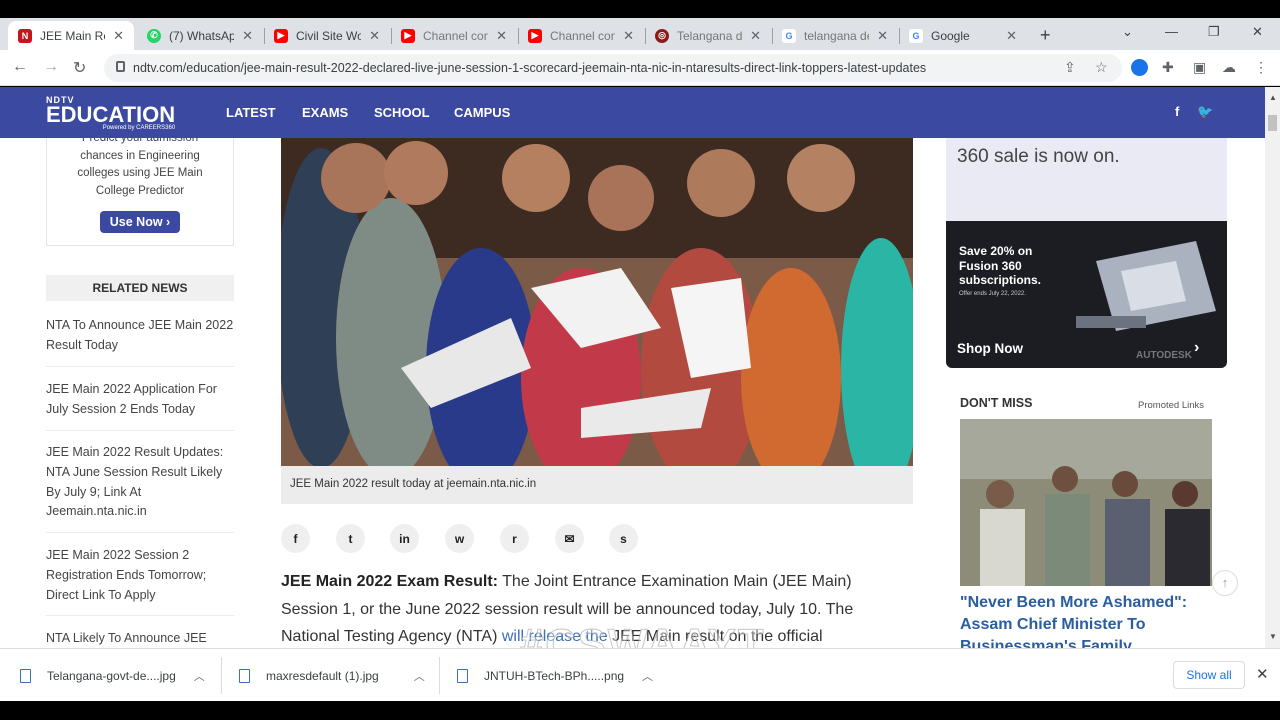 This screenshot has width=1280, height=720. I want to click on linkedin-share-icon: in, so click(404, 538).